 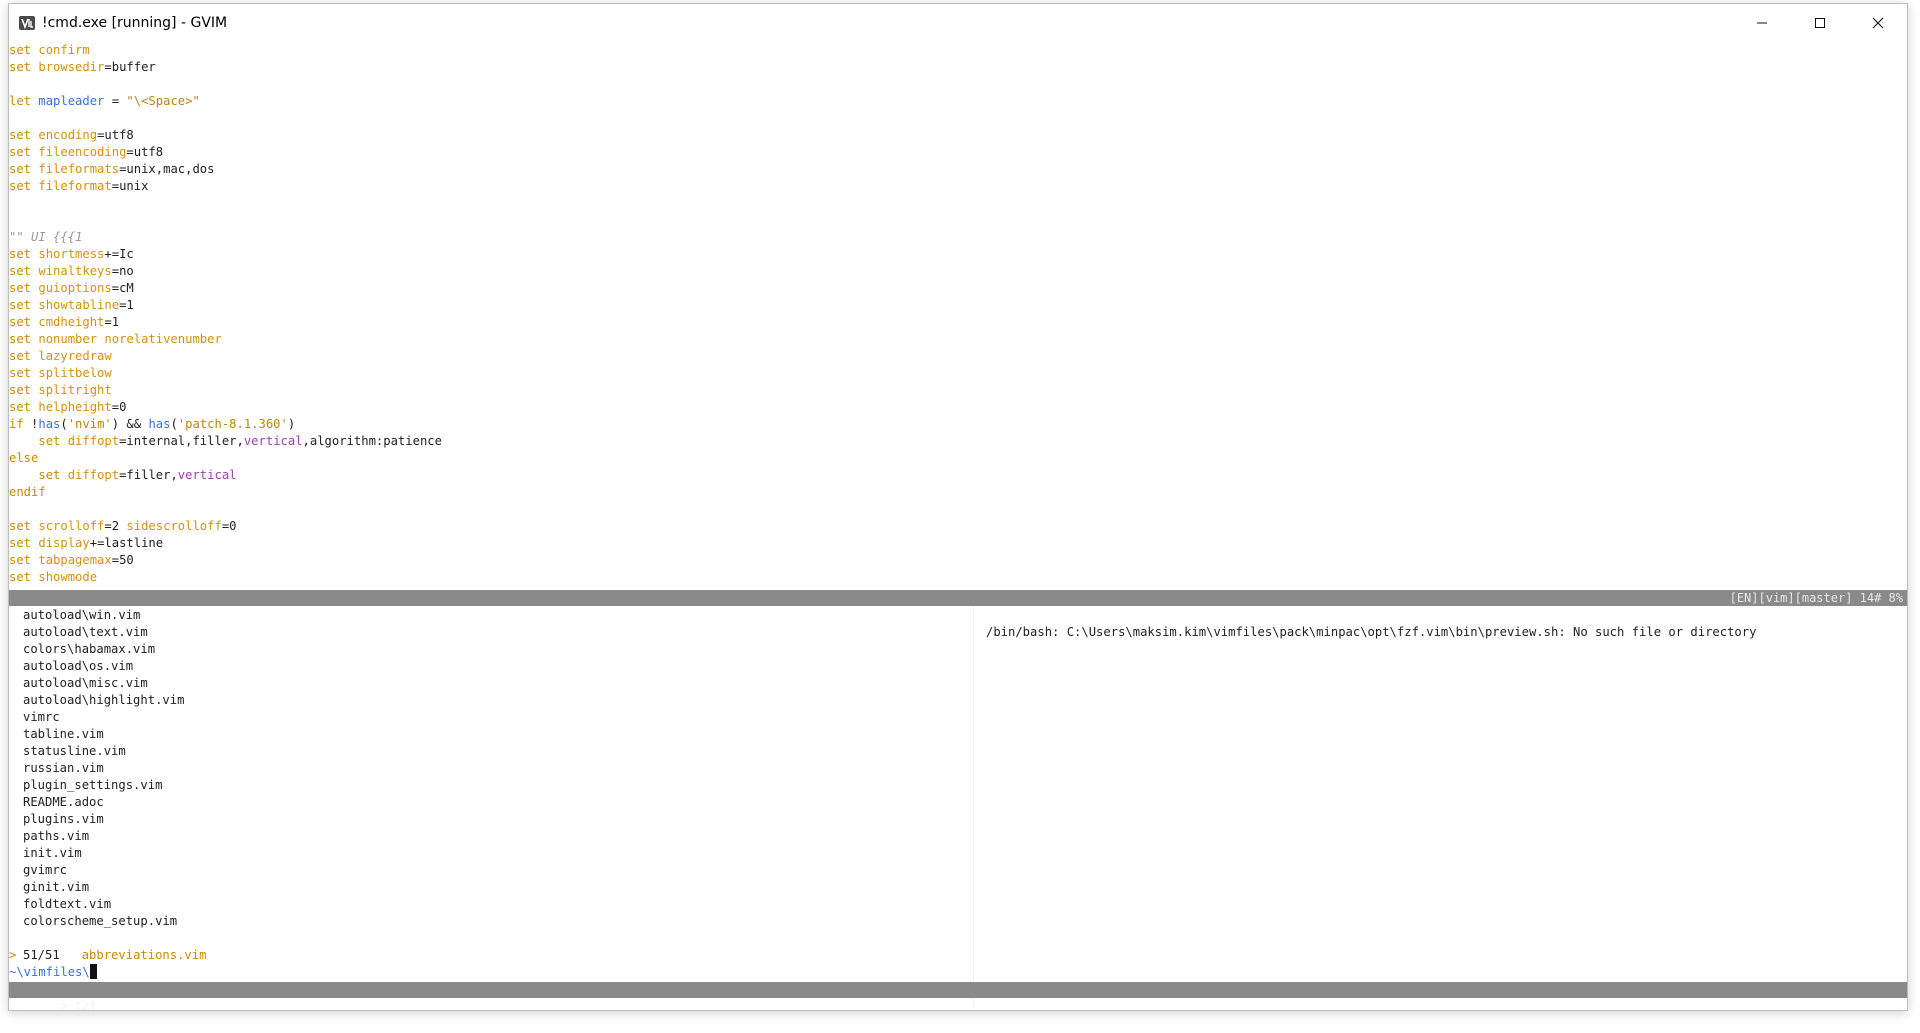 What do you see at coordinates (71, 101) in the screenshot?
I see `code-token: mapleader` at bounding box center [71, 101].